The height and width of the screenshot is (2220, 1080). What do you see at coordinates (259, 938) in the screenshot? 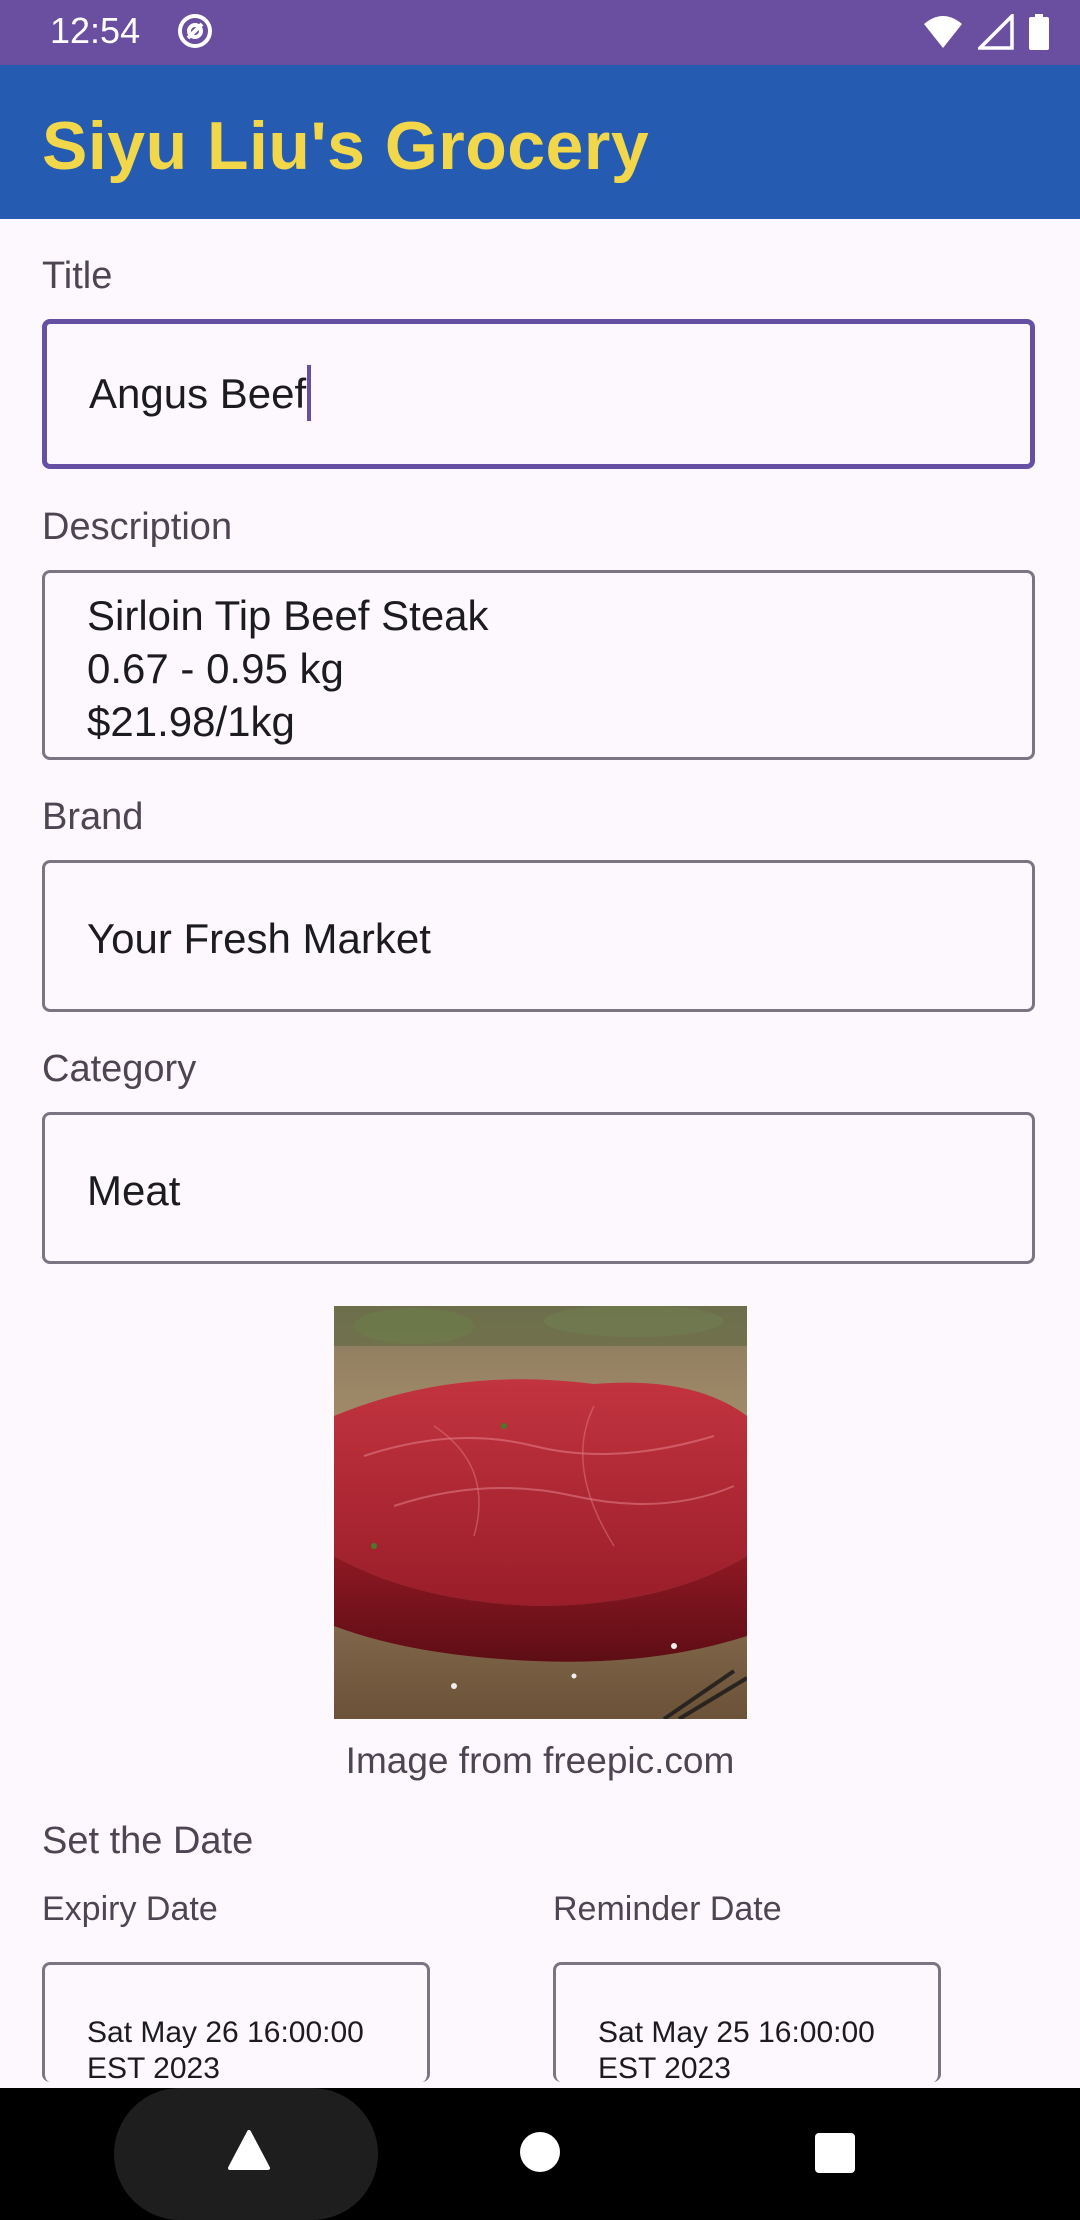
I see `brand-input-value: Your Fresh Market` at bounding box center [259, 938].